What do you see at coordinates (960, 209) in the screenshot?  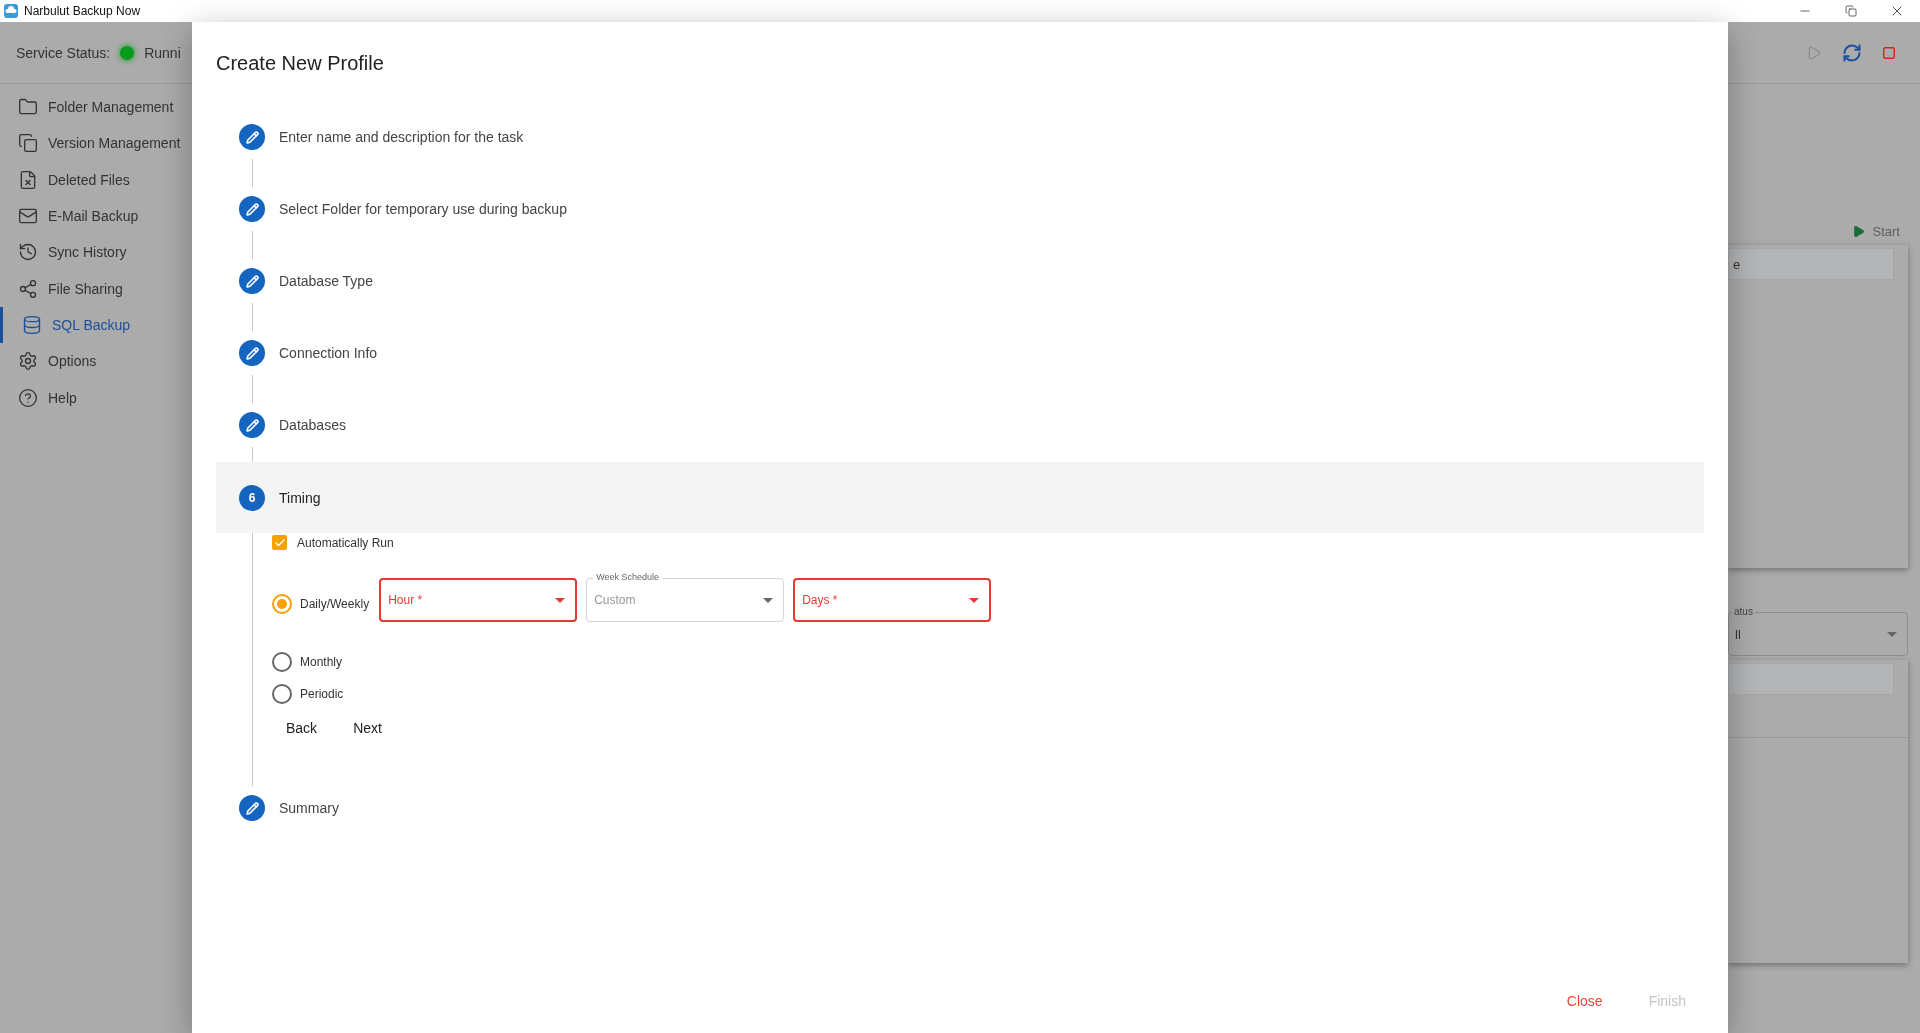 I see `step-header: Select Folder for temporary use during backup` at bounding box center [960, 209].